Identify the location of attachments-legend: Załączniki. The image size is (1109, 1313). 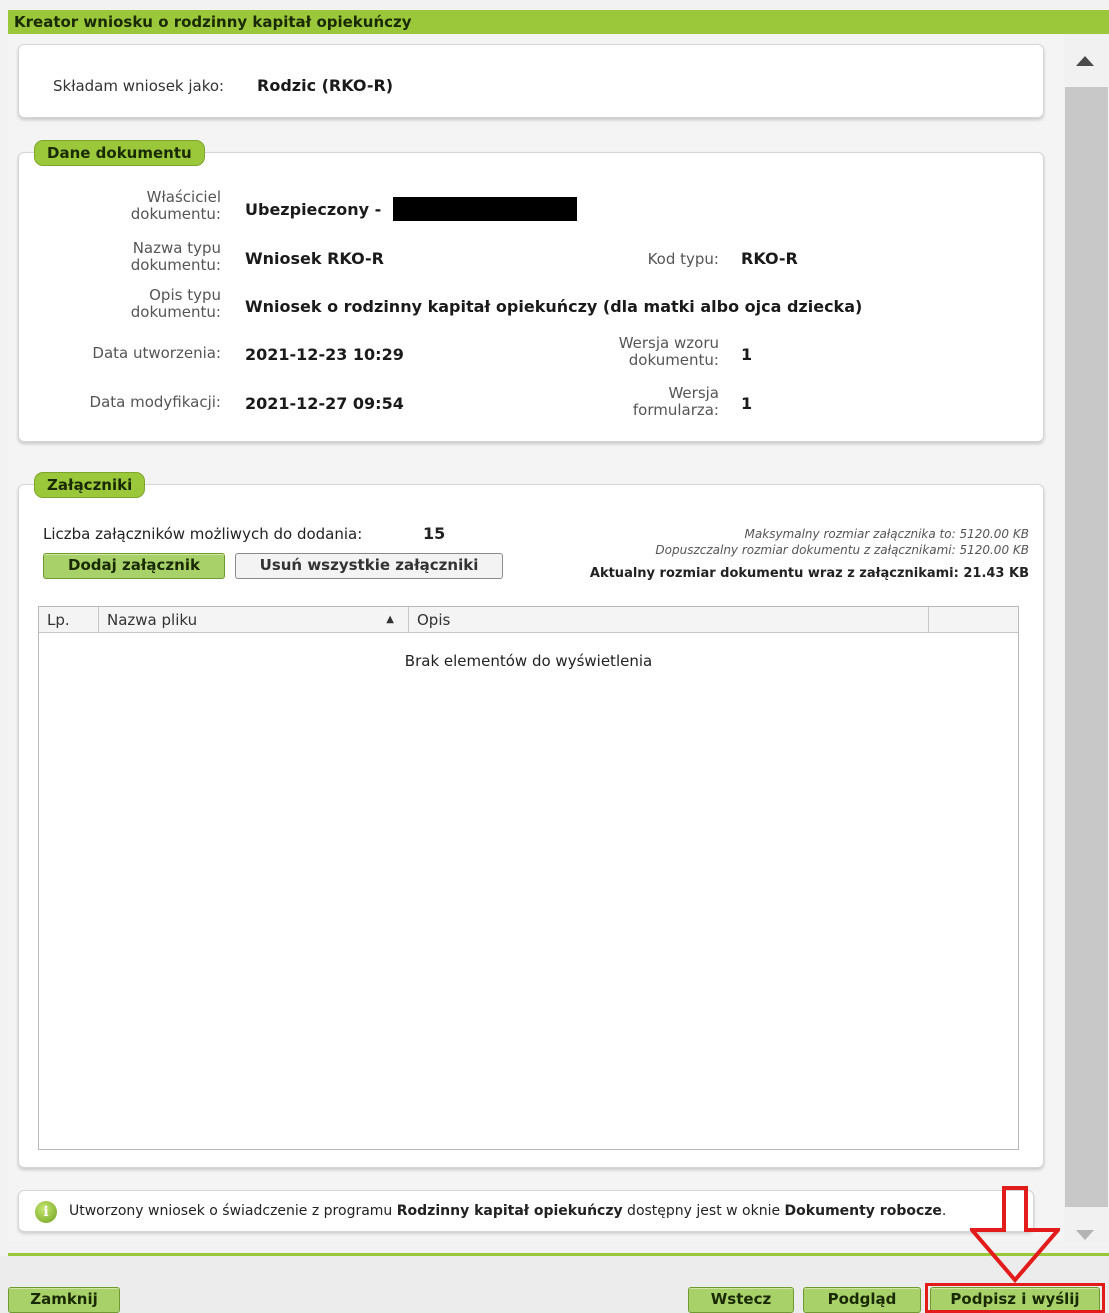
(90, 485).